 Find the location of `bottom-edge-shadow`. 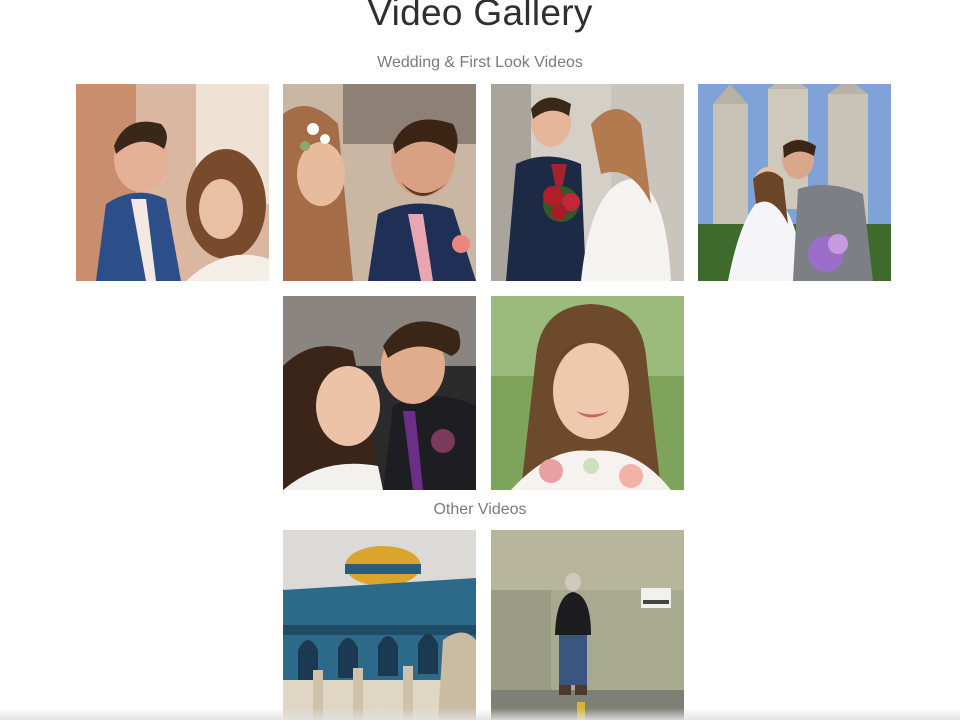

bottom-edge-shadow is located at coordinates (480, 714).